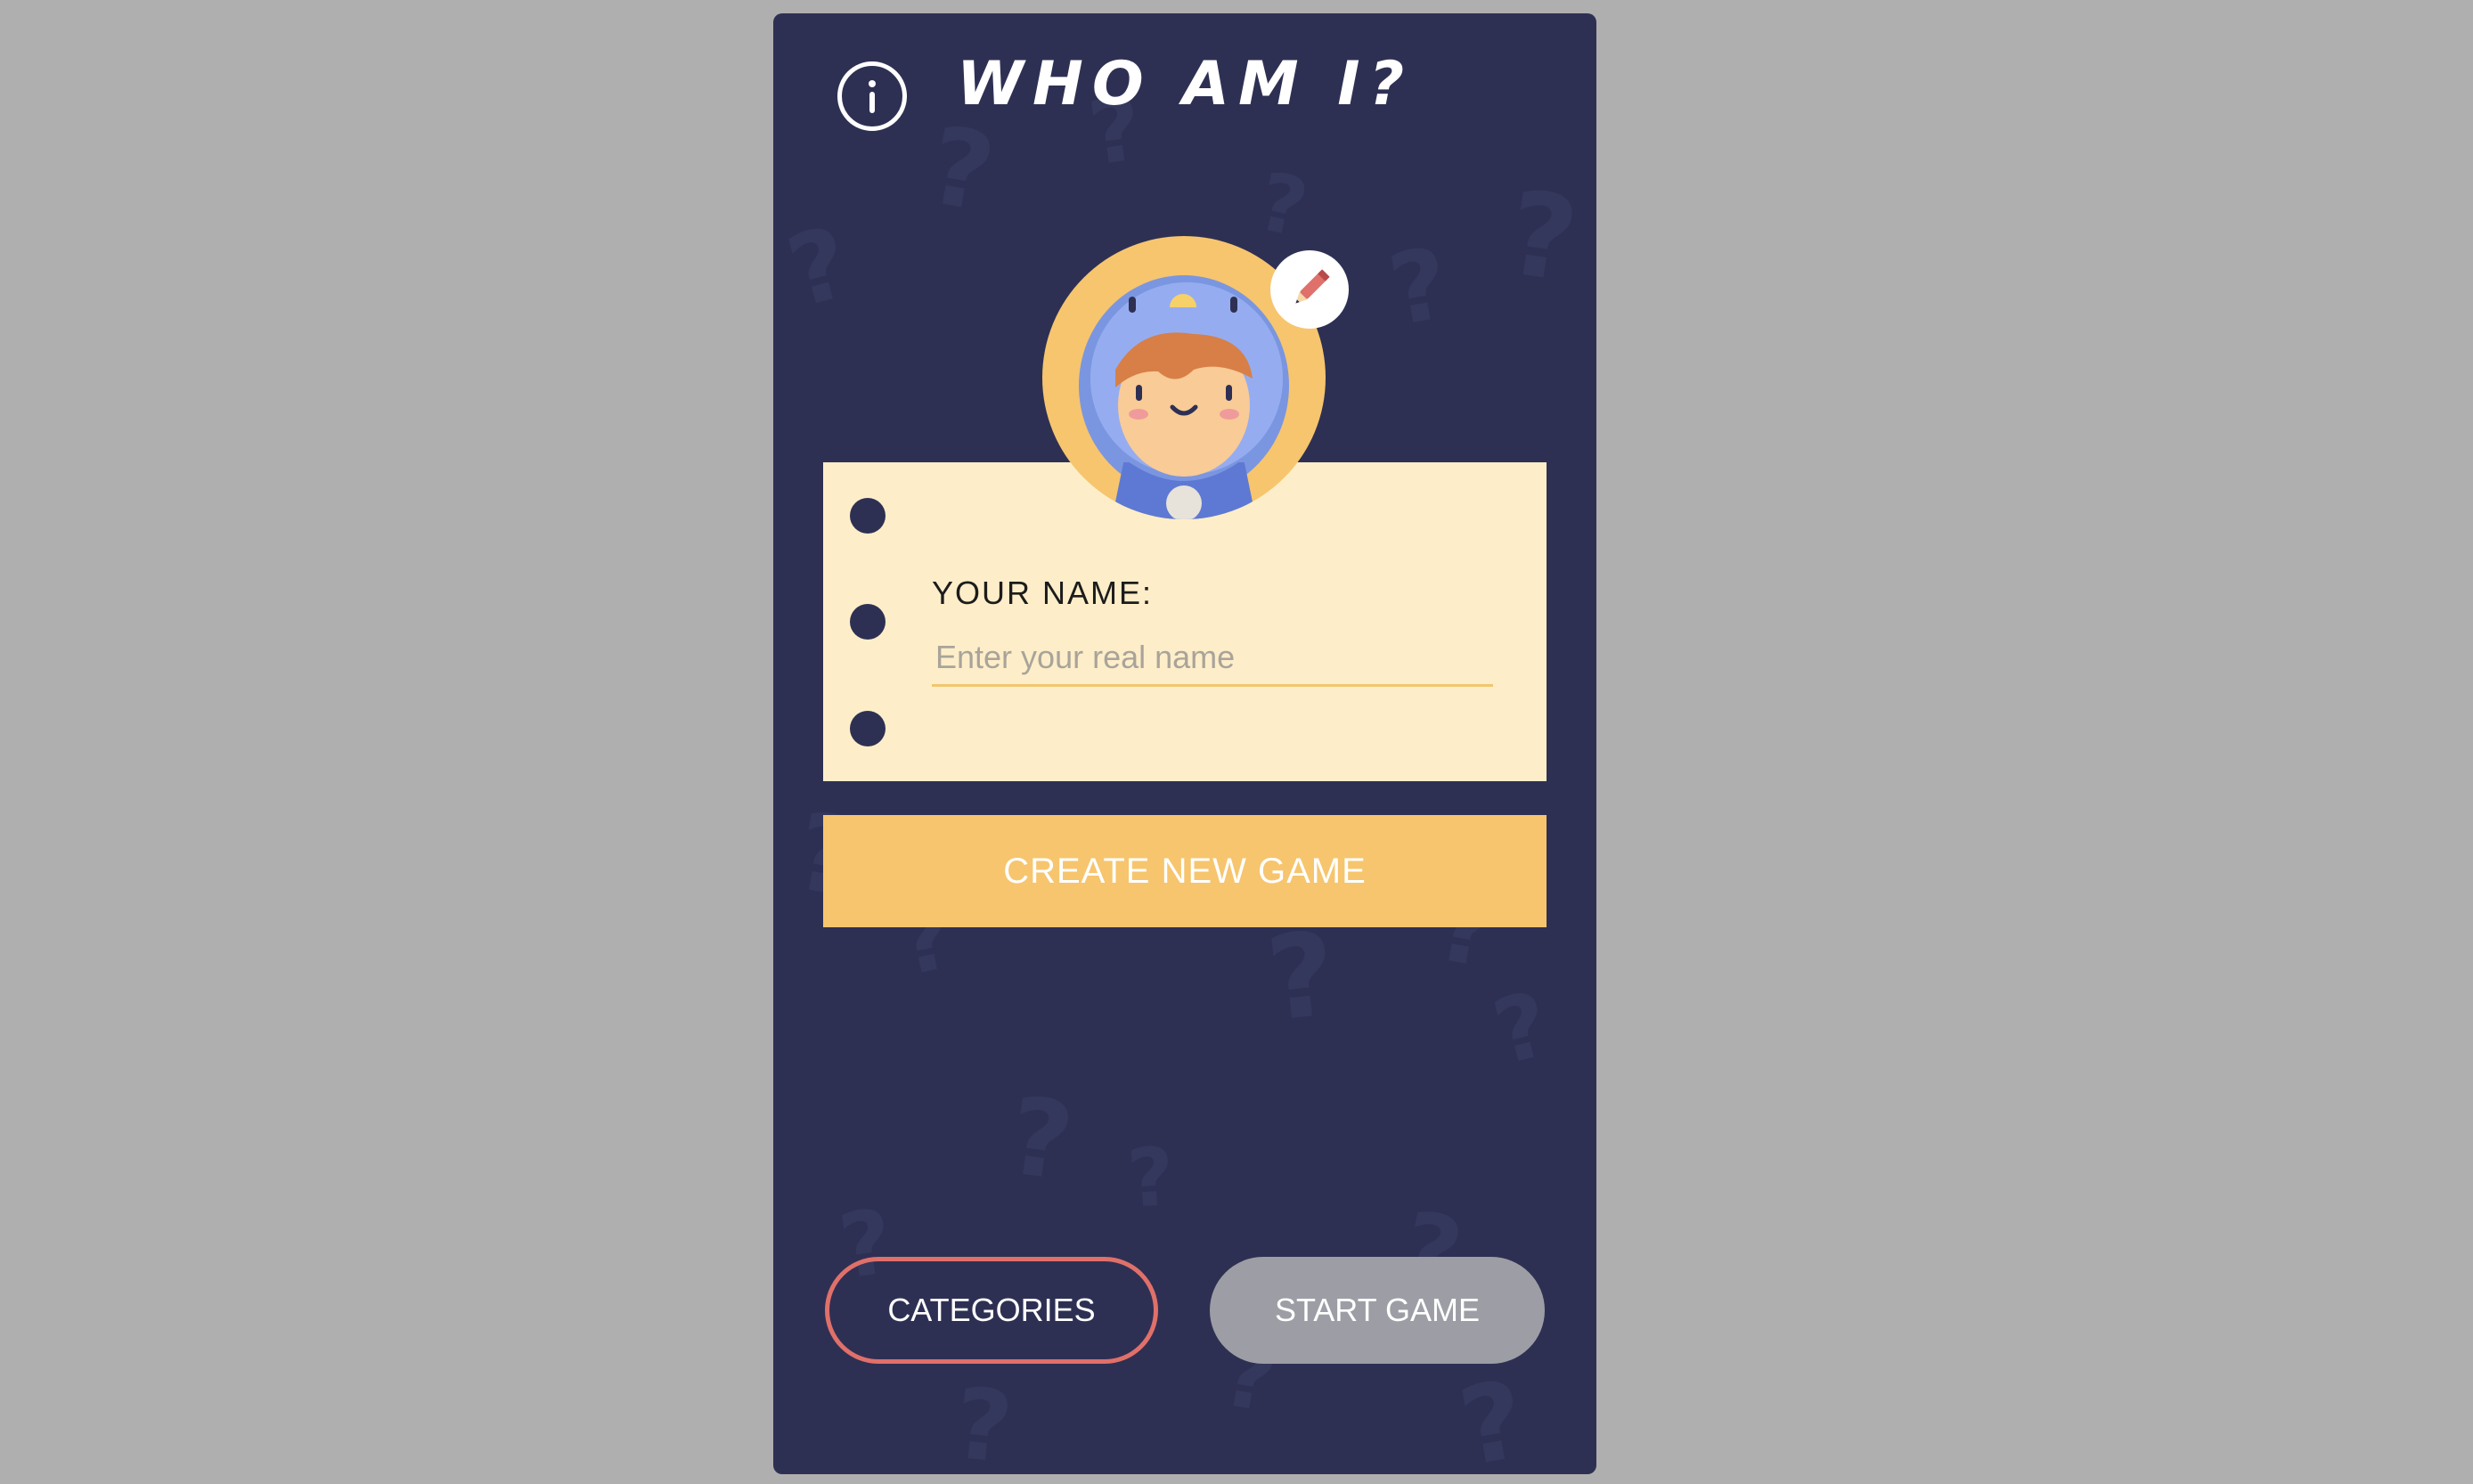 This screenshot has height=1484, width=2473. What do you see at coordinates (1185, 871) in the screenshot?
I see `create-new-game-button: CREATE NEW GAME` at bounding box center [1185, 871].